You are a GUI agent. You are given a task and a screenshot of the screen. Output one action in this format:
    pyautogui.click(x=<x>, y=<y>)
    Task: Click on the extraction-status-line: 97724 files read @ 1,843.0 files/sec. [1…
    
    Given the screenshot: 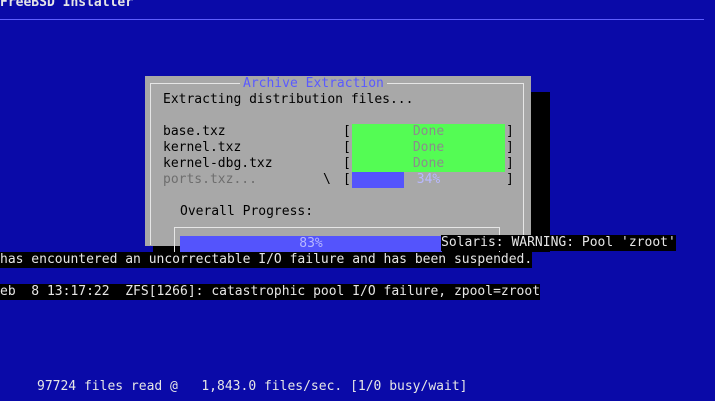 What is the action you would take?
    pyautogui.click(x=252, y=386)
    